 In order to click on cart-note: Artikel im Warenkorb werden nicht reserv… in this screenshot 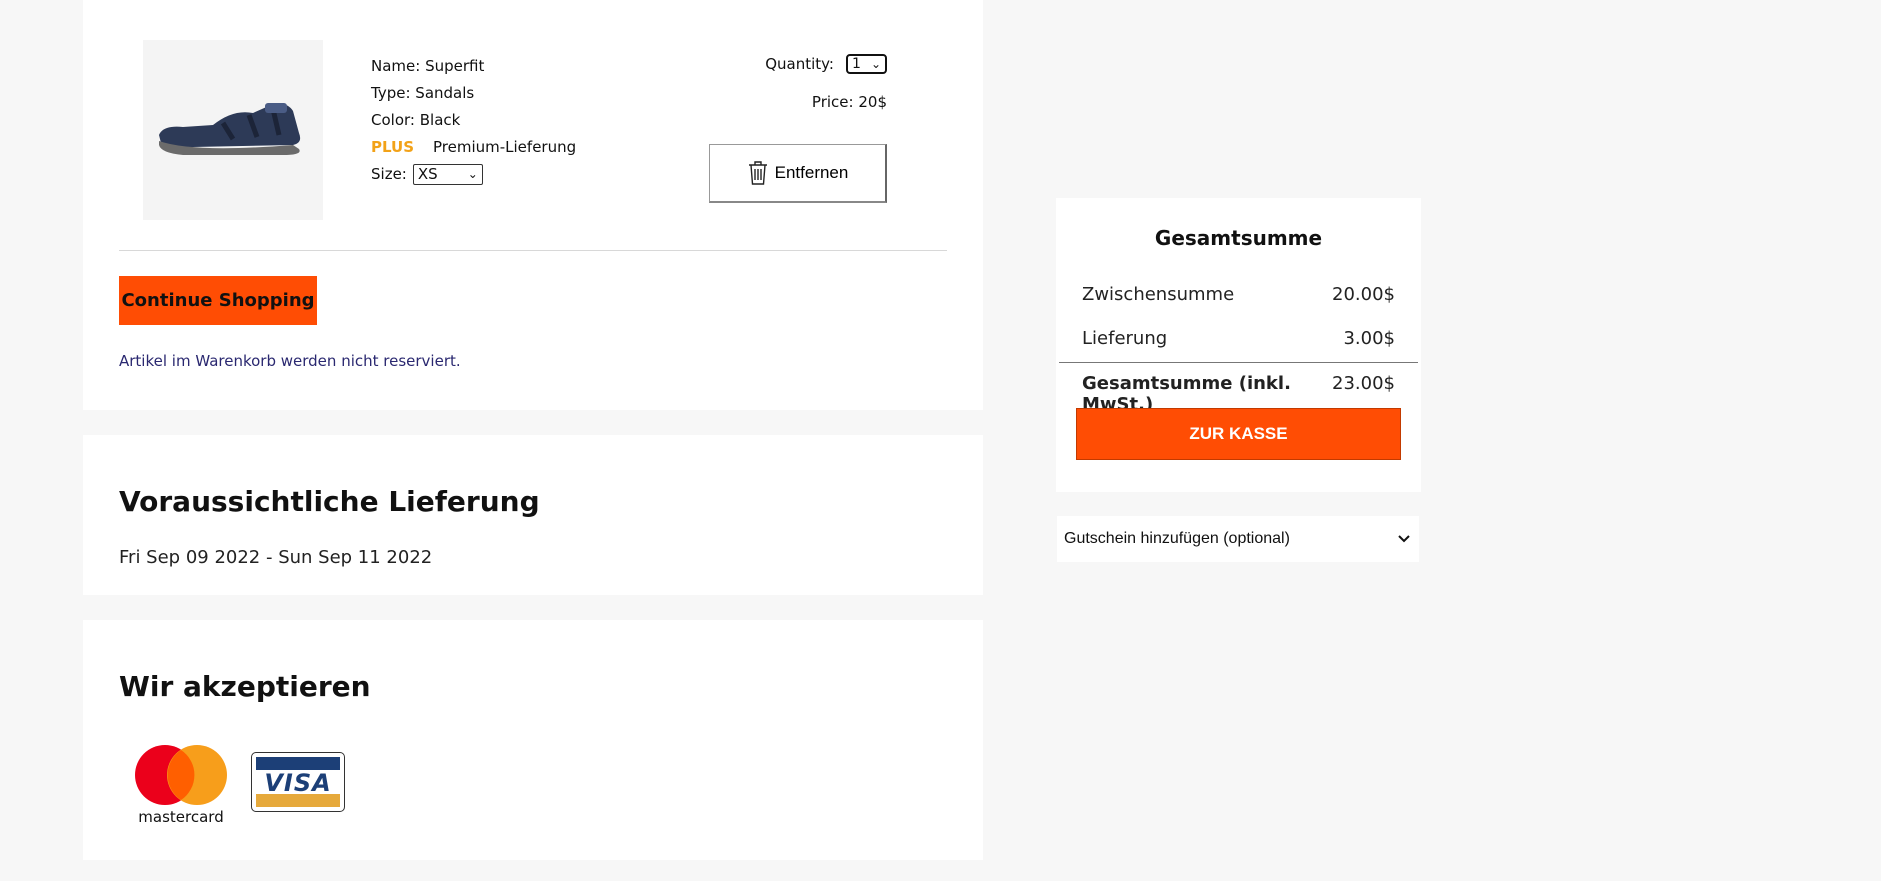, I will do `click(290, 361)`.